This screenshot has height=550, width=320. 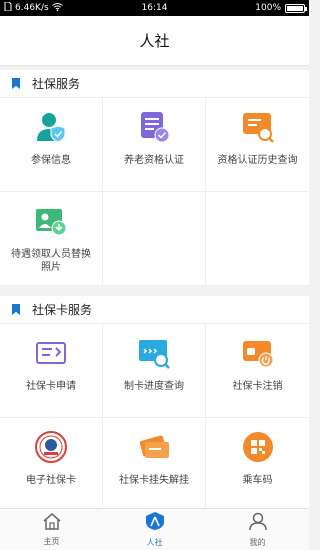 I want to click on user-shield-icon, so click(x=51, y=127).